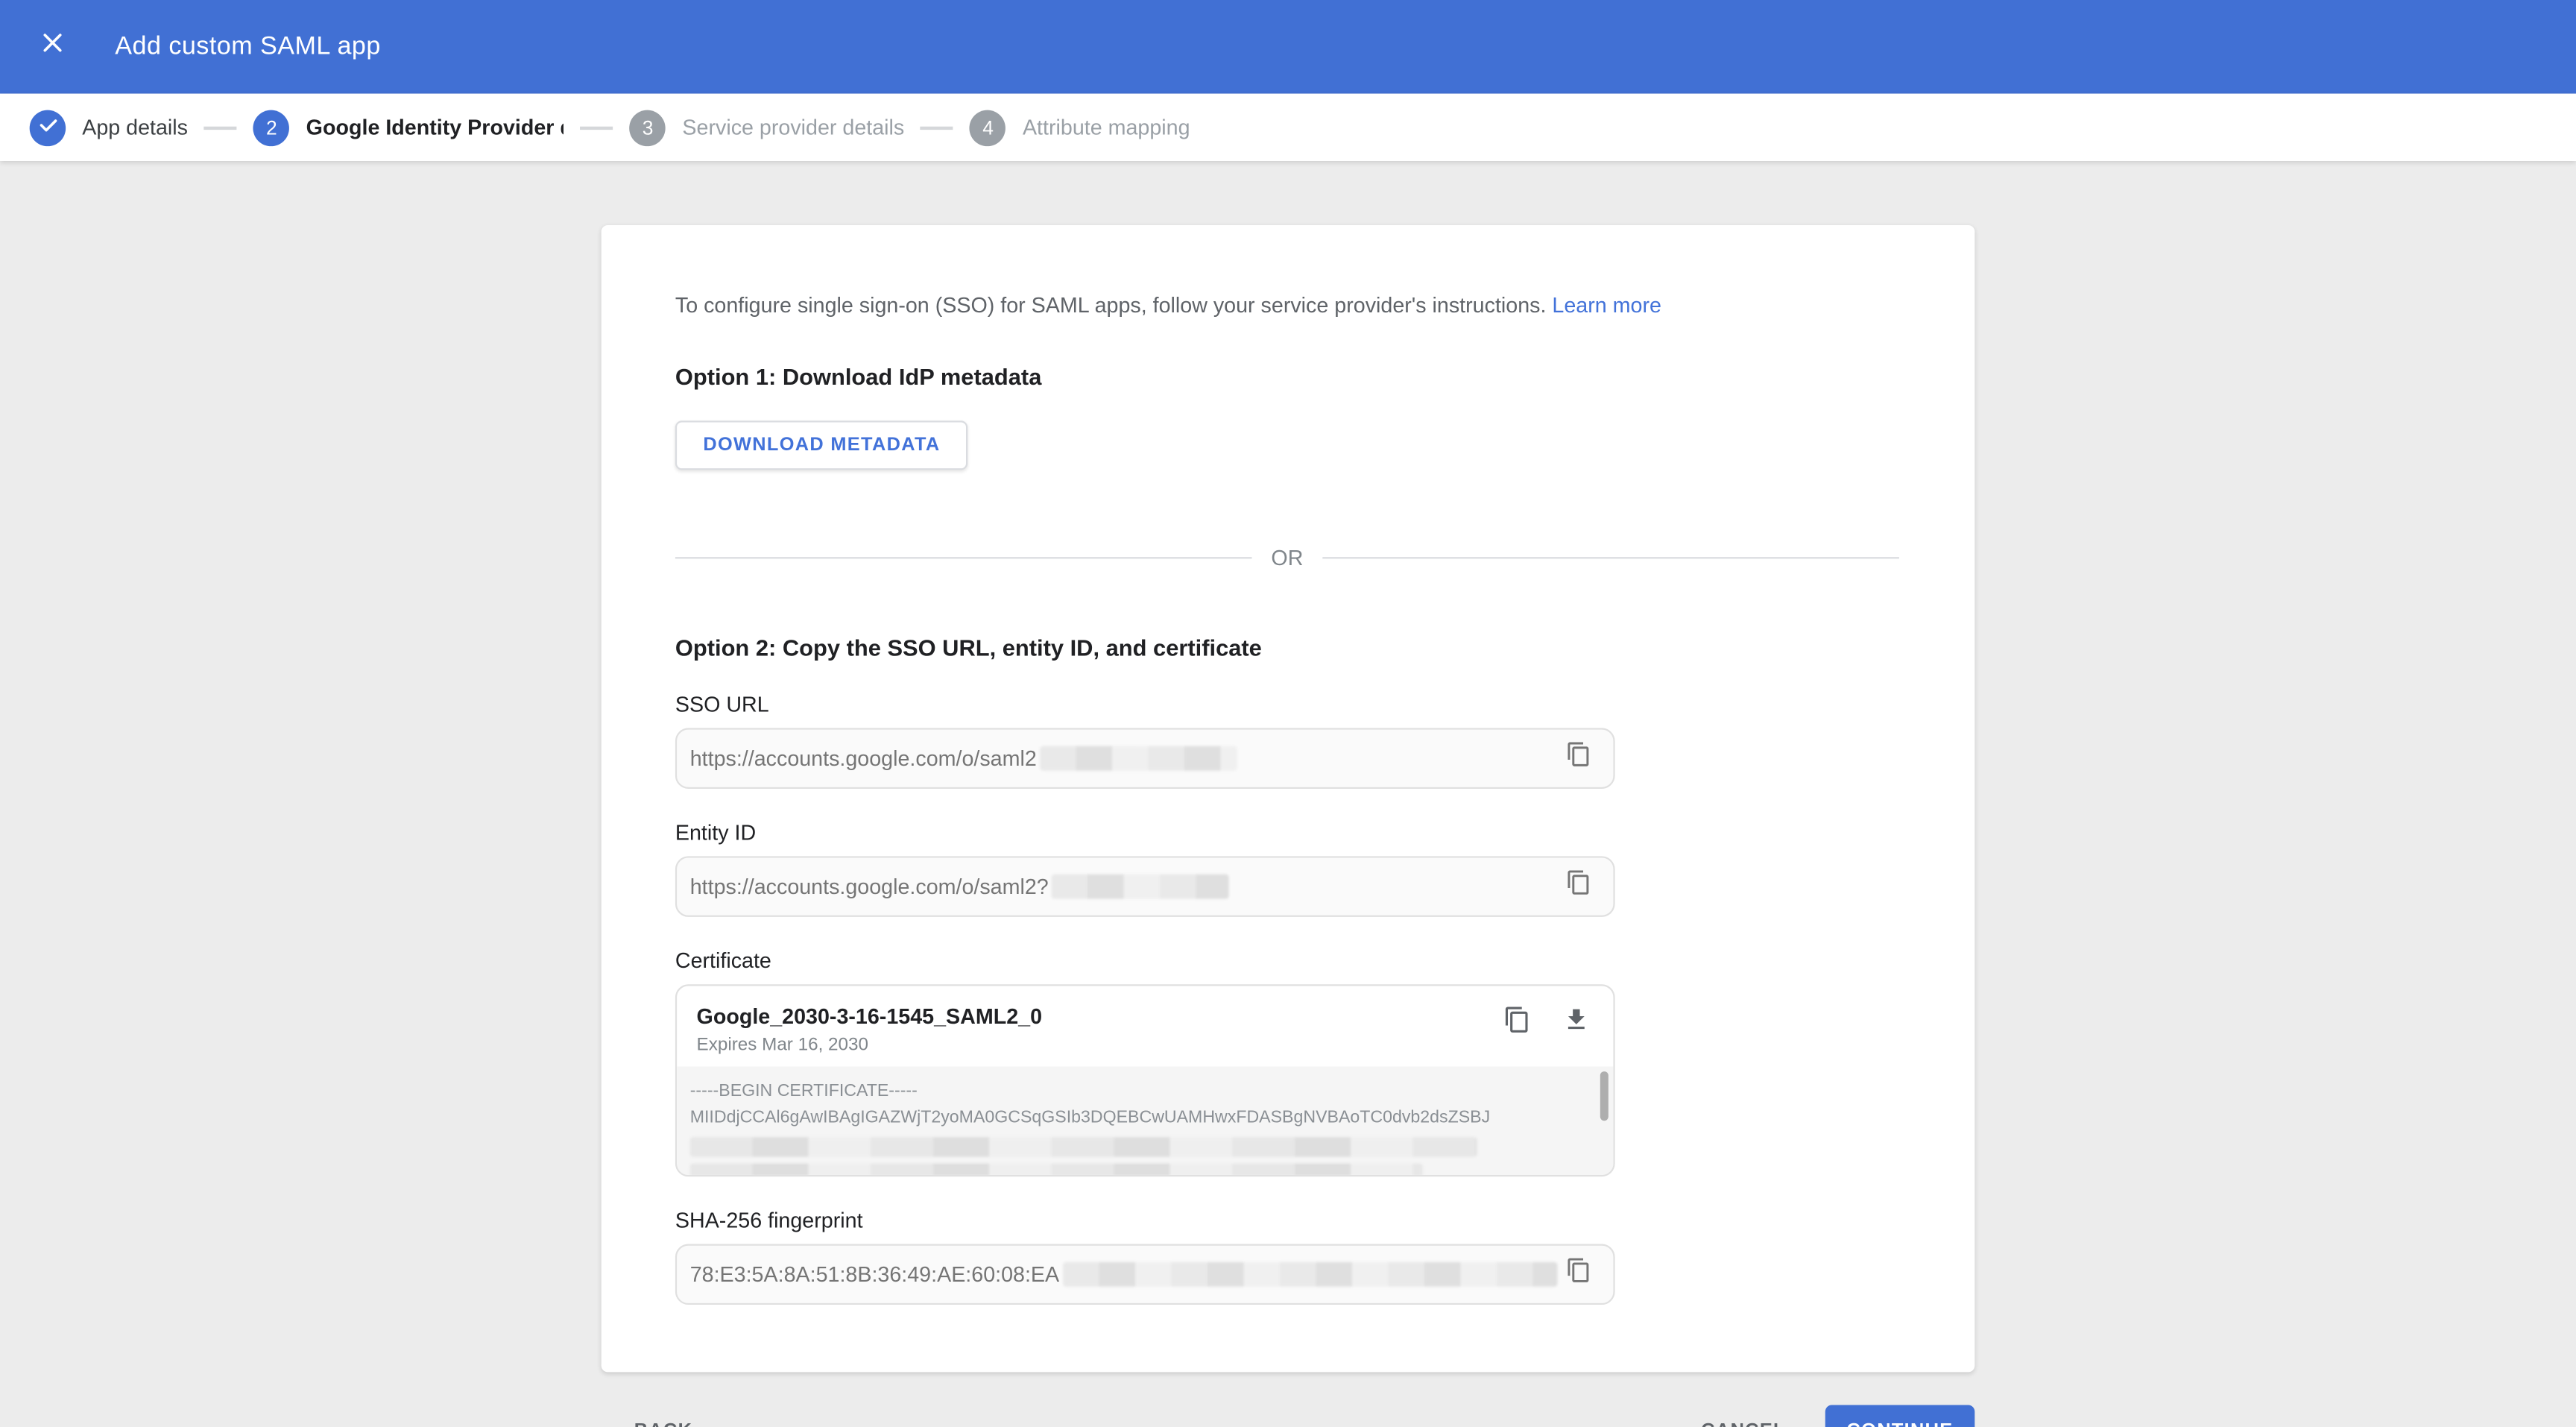  What do you see at coordinates (1604, 1096) in the screenshot?
I see `certificate-scrollbar` at bounding box center [1604, 1096].